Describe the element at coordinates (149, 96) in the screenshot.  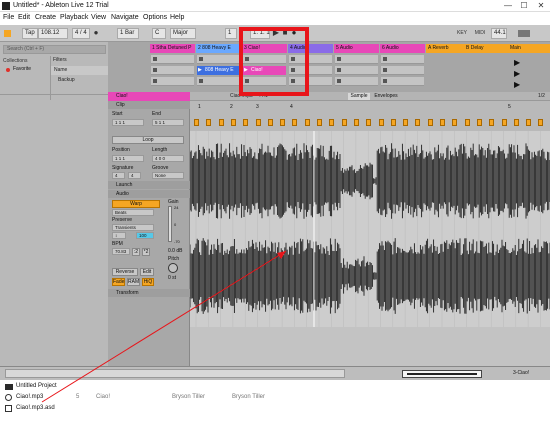
I see `clip-name: Ciao!` at that location.